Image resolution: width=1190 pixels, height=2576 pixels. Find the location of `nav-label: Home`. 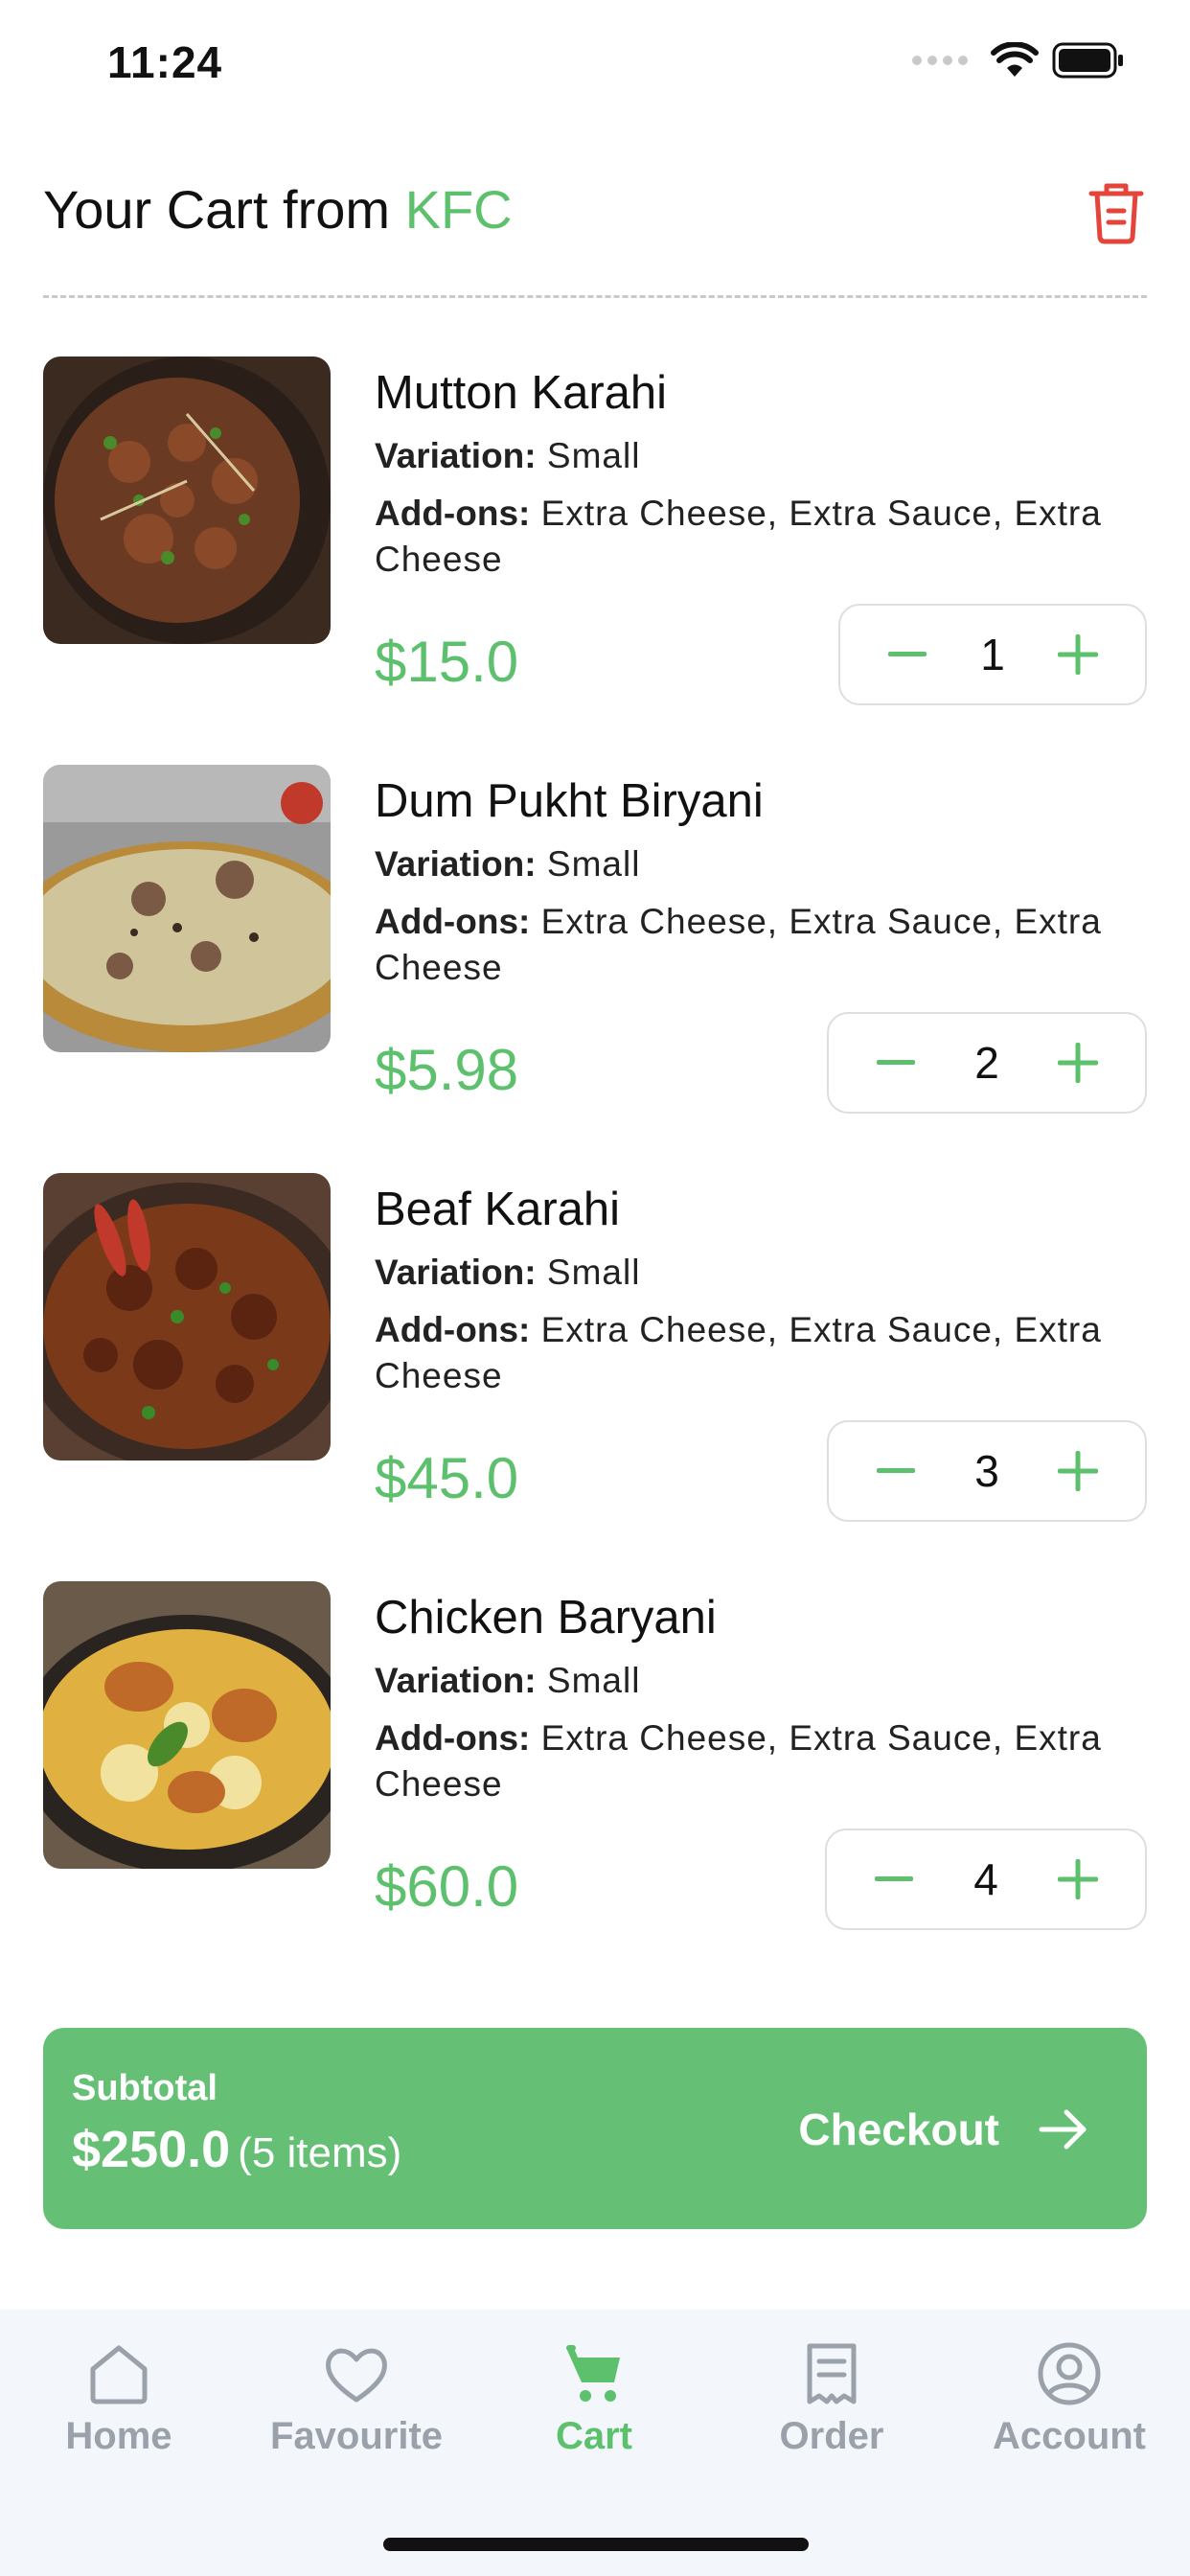

nav-label: Home is located at coordinates (119, 2436).